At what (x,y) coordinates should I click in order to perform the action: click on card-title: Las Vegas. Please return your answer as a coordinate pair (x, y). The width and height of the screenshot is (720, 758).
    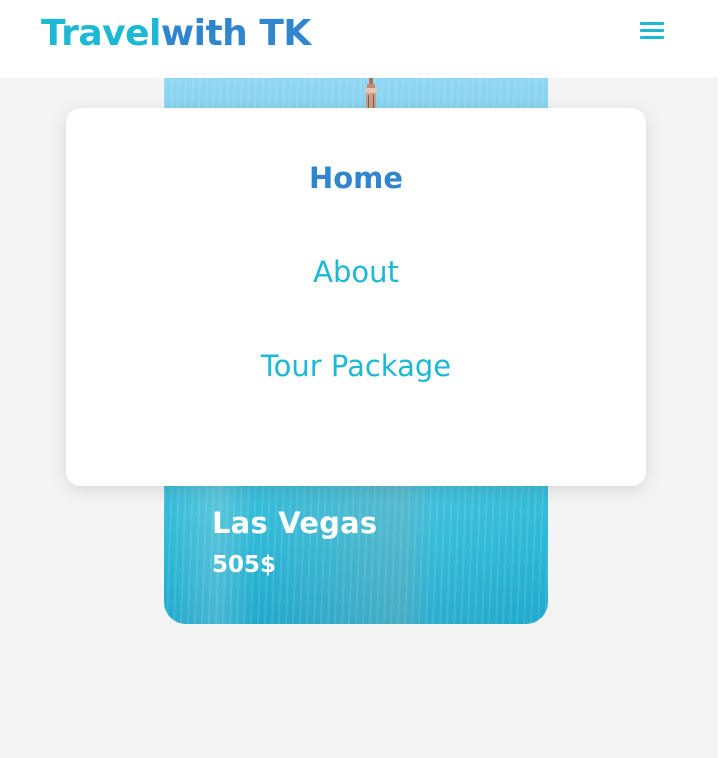
    Looking at the image, I should click on (295, 523).